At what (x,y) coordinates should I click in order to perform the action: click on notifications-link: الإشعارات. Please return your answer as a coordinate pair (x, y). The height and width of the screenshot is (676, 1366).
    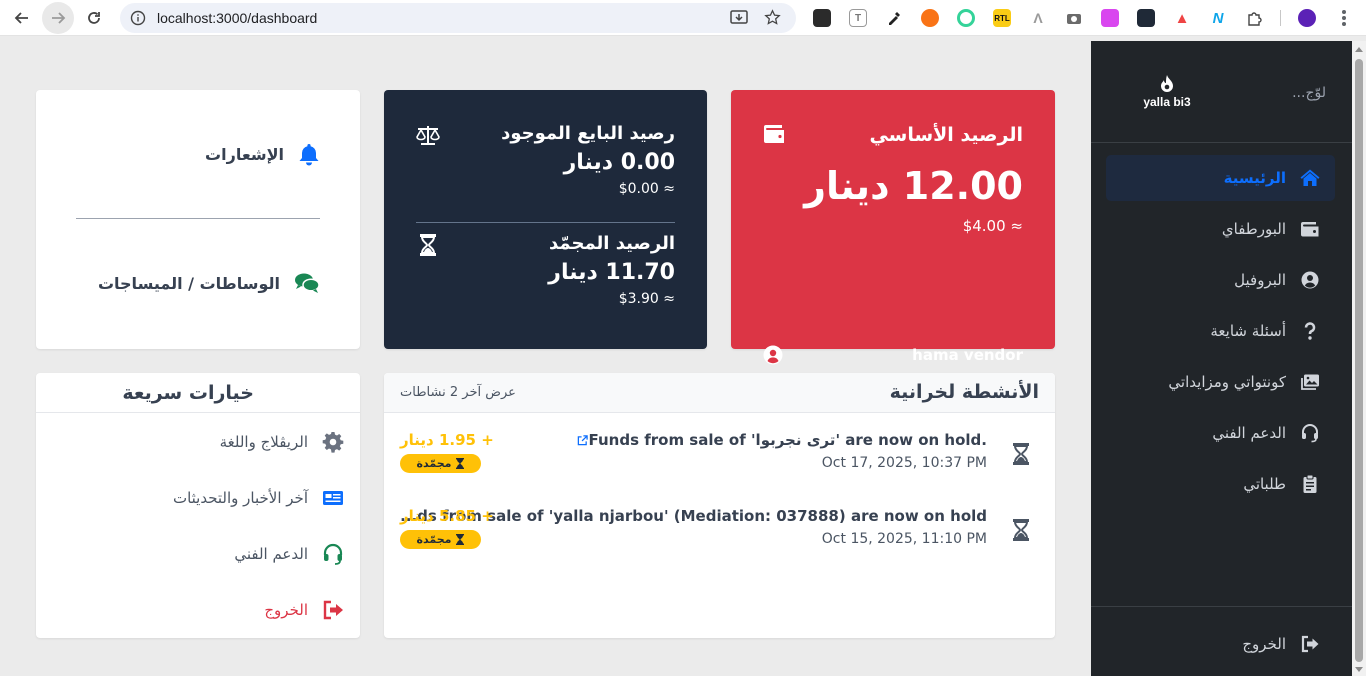
    Looking at the image, I should click on (262, 154).